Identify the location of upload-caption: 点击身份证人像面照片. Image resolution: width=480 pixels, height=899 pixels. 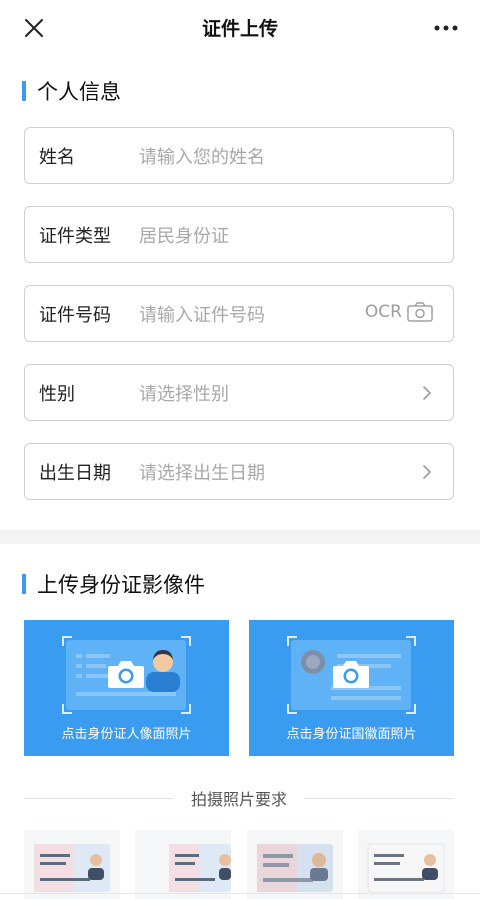
(126, 734).